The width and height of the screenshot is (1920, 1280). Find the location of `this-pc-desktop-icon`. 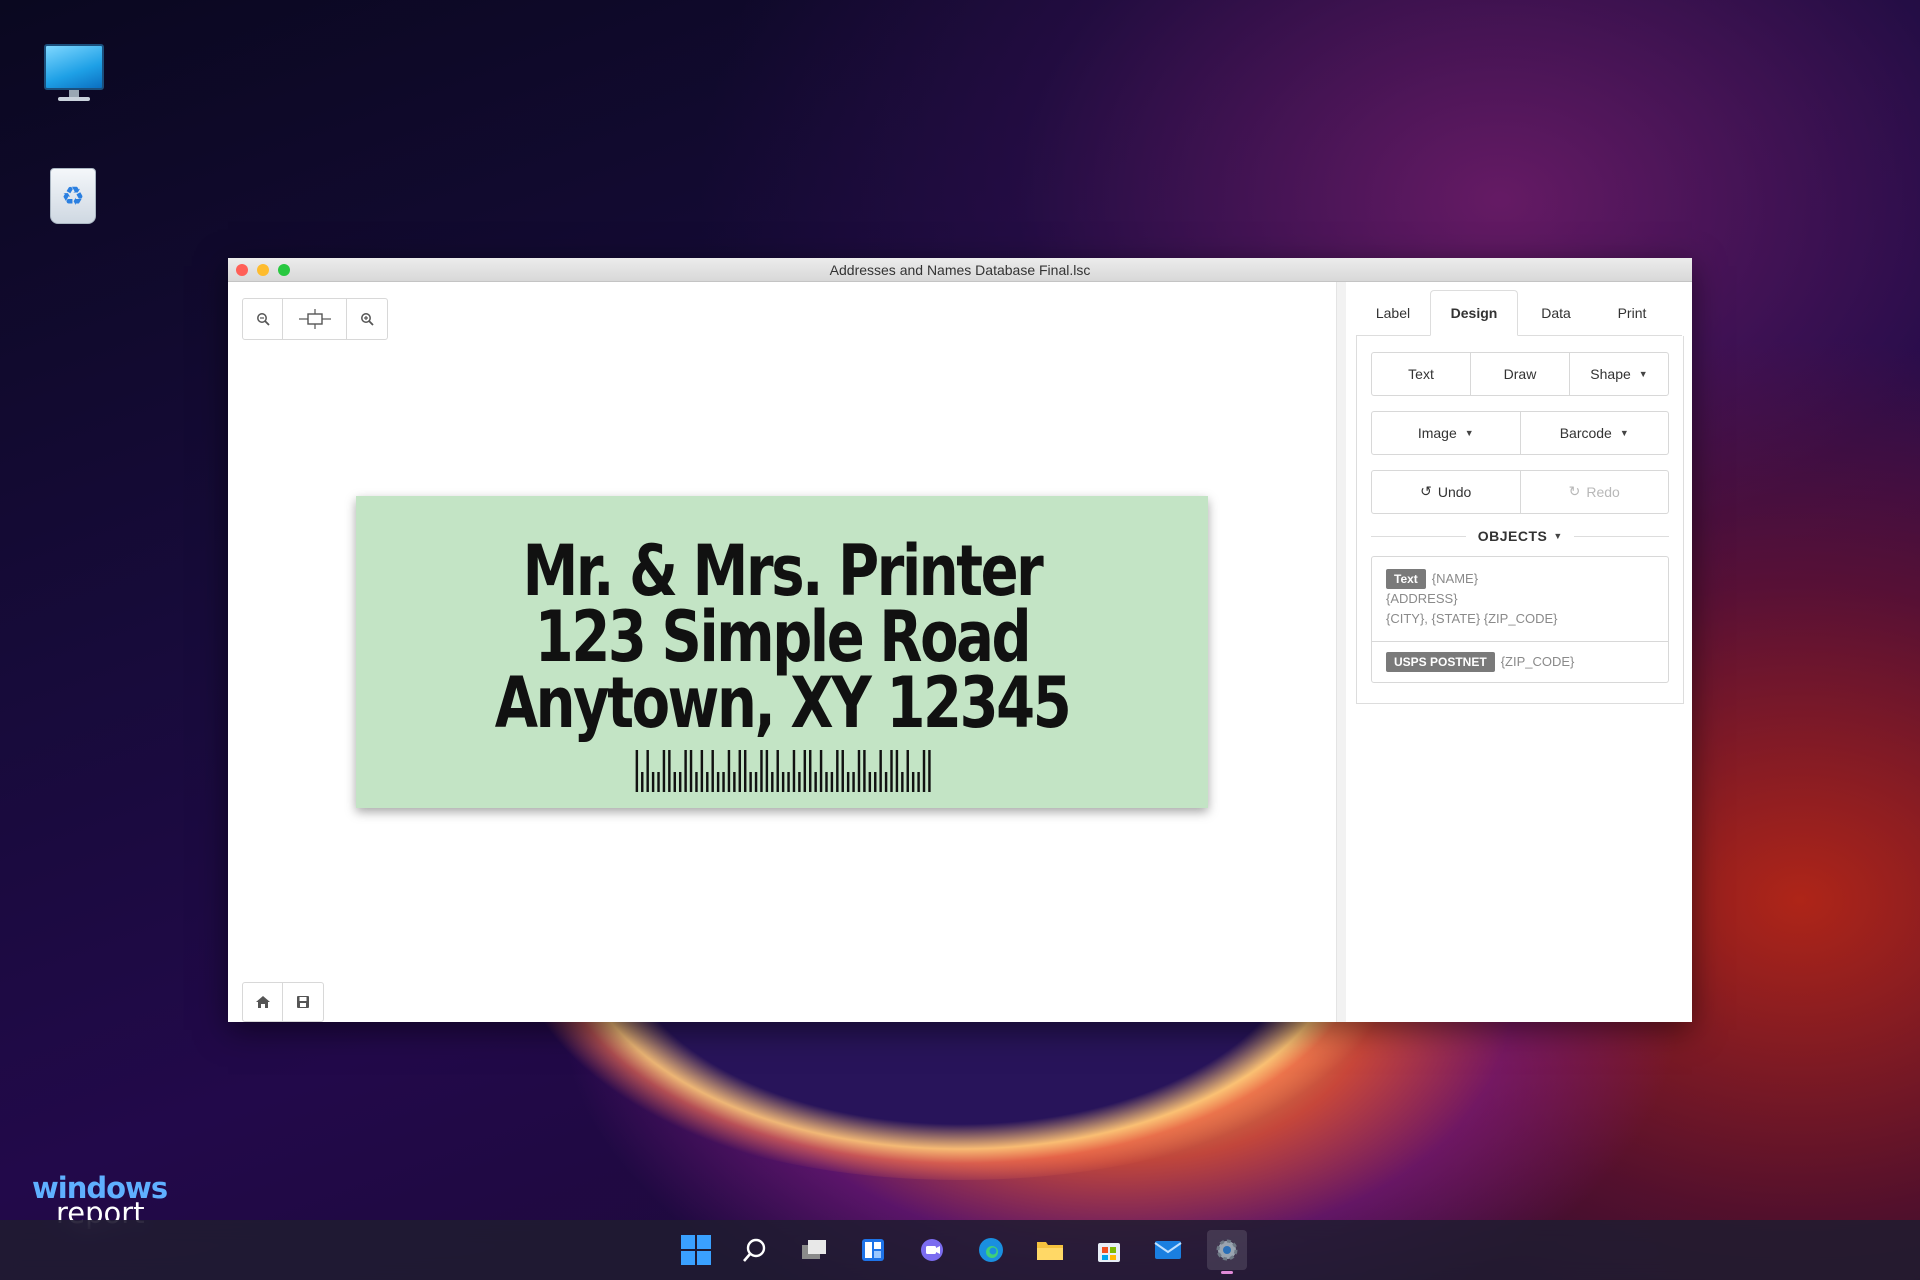

this-pc-desktop-icon is located at coordinates (74, 74).